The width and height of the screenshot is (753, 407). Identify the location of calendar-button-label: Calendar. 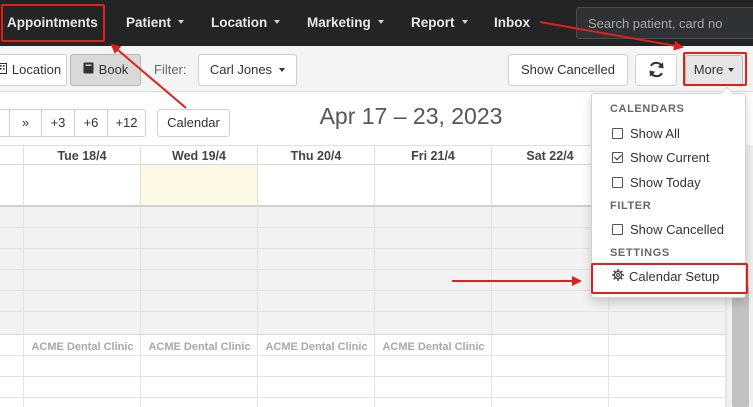
(193, 122).